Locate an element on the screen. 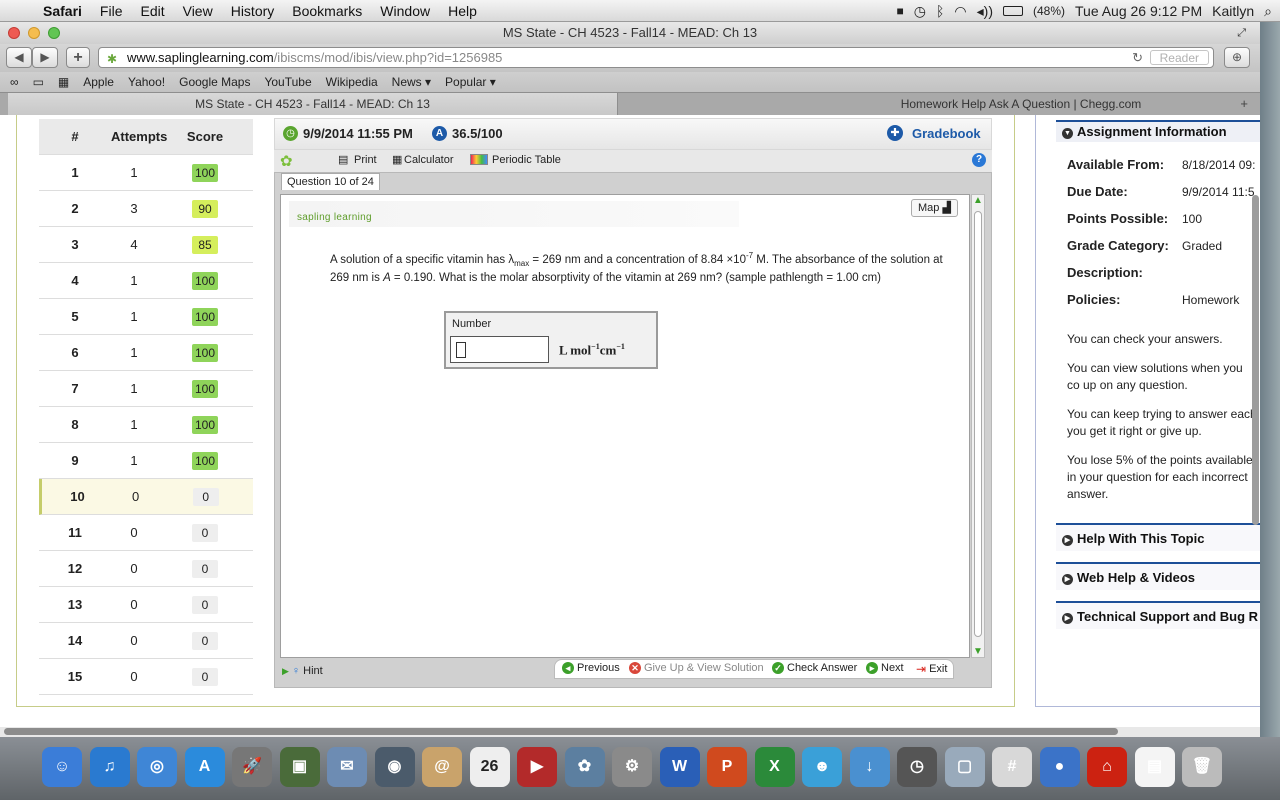 The width and height of the screenshot is (1280, 800). assignment-info-header: ▼ Assignment Information is located at coordinates (1161, 132).